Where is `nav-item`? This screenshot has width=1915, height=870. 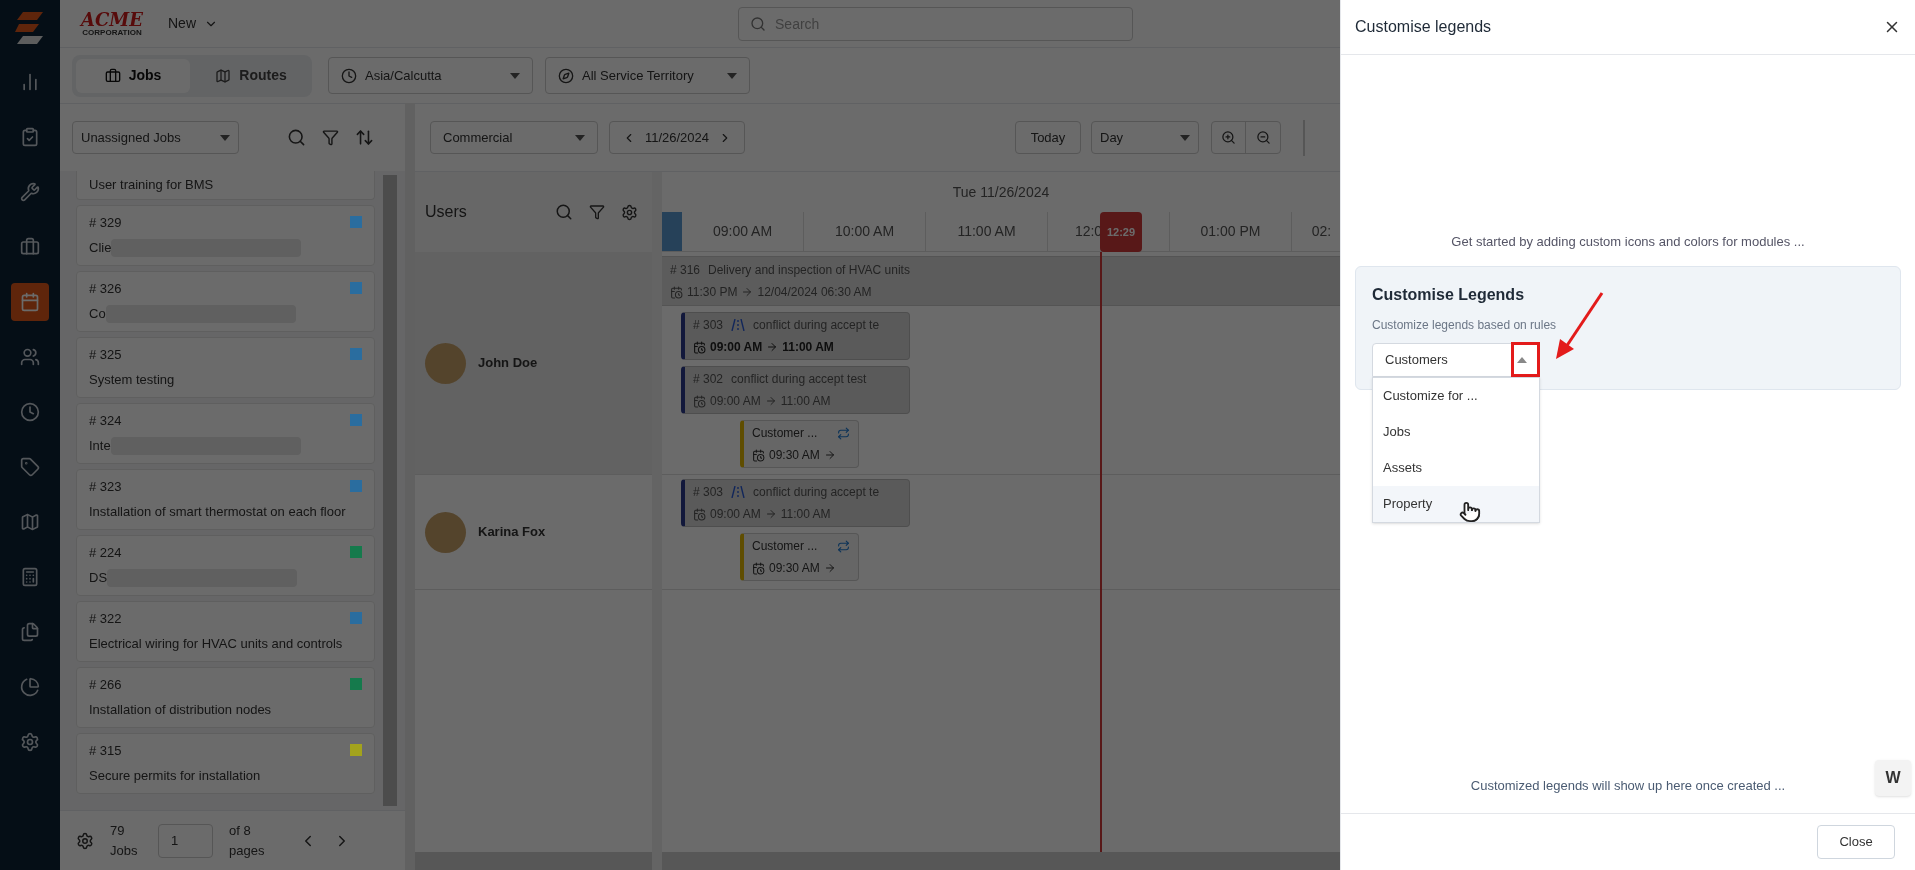
nav-item is located at coordinates (30, 302).